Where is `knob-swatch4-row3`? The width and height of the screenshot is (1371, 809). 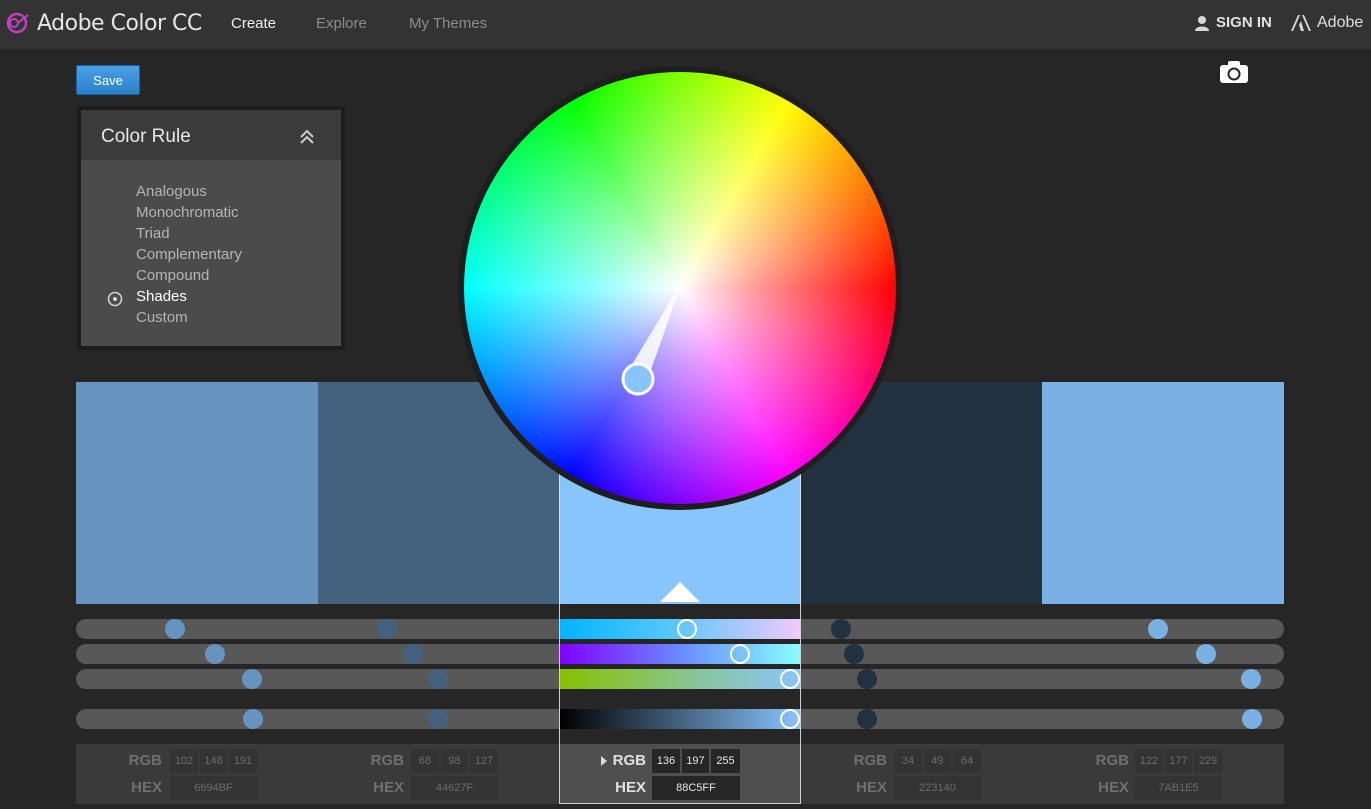 knob-swatch4-row3 is located at coordinates (867, 679).